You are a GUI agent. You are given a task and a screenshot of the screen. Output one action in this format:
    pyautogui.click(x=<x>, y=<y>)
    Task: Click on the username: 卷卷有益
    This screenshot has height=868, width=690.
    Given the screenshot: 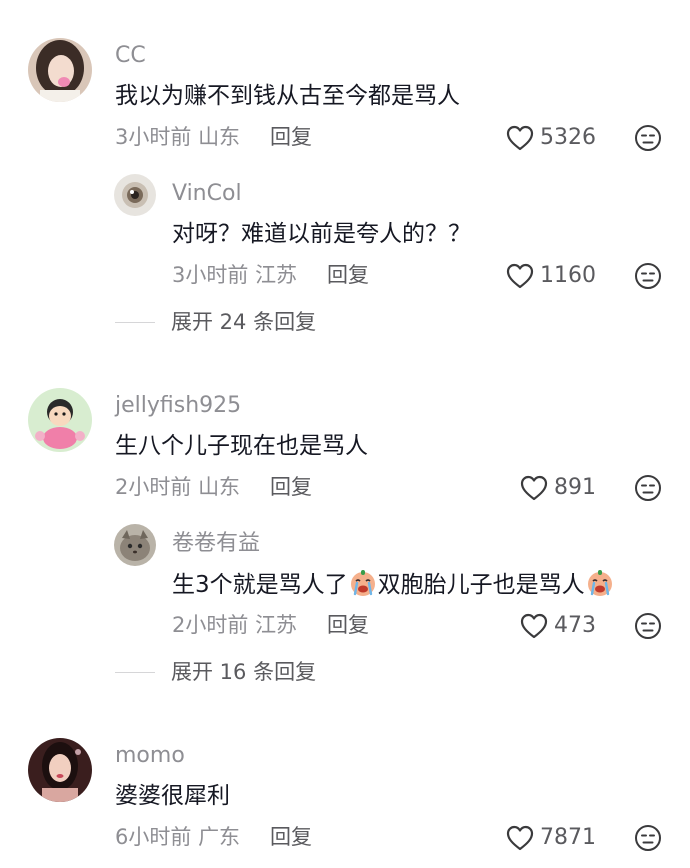 What is the action you would take?
    pyautogui.click(x=216, y=544)
    